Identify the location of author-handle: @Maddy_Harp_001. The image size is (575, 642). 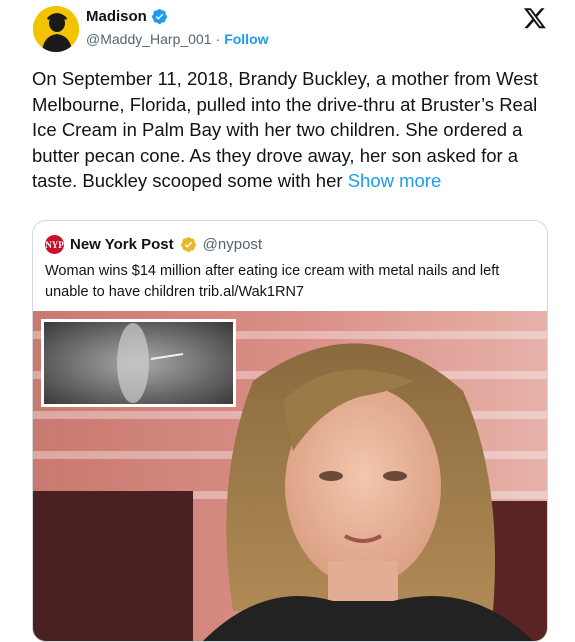
(149, 39).